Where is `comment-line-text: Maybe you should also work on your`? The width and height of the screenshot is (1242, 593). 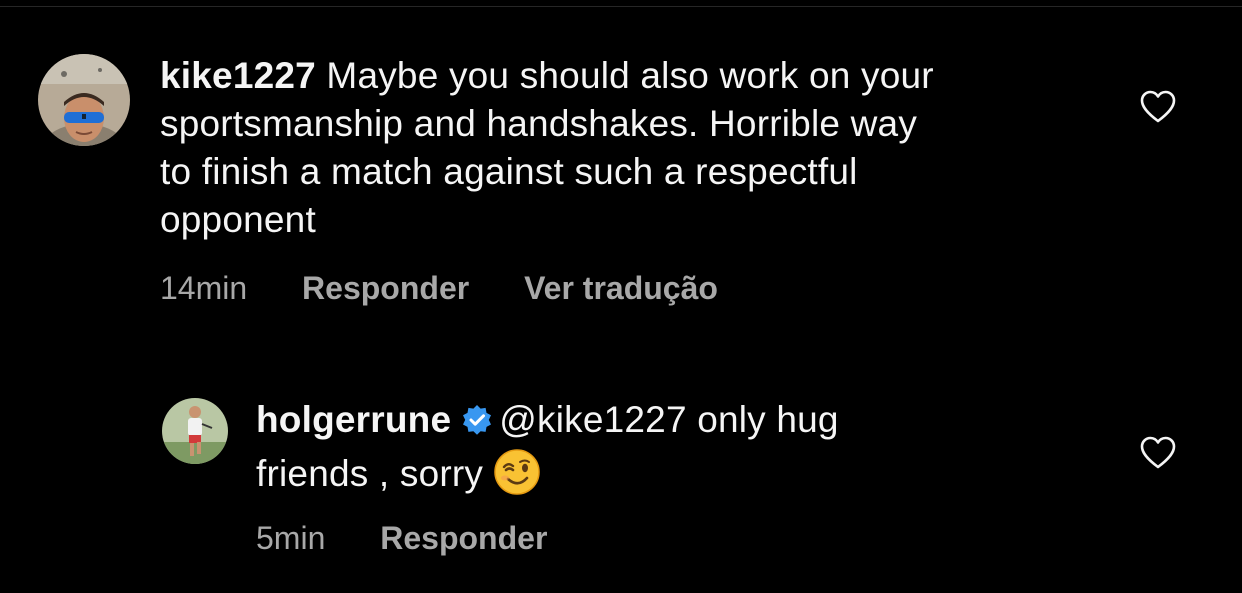 comment-line-text: Maybe you should also work on your is located at coordinates (630, 75).